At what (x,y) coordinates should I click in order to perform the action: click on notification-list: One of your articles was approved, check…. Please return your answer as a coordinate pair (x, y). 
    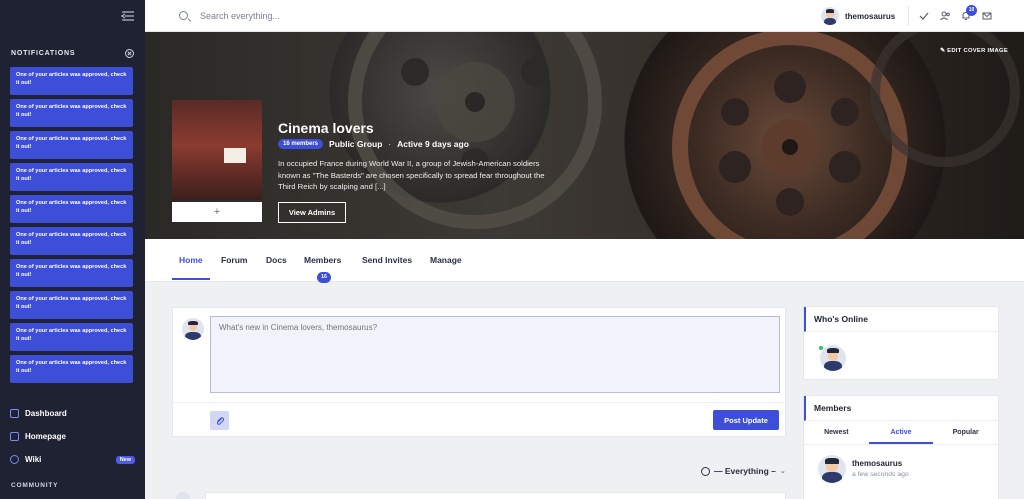
    Looking at the image, I should click on (71, 227).